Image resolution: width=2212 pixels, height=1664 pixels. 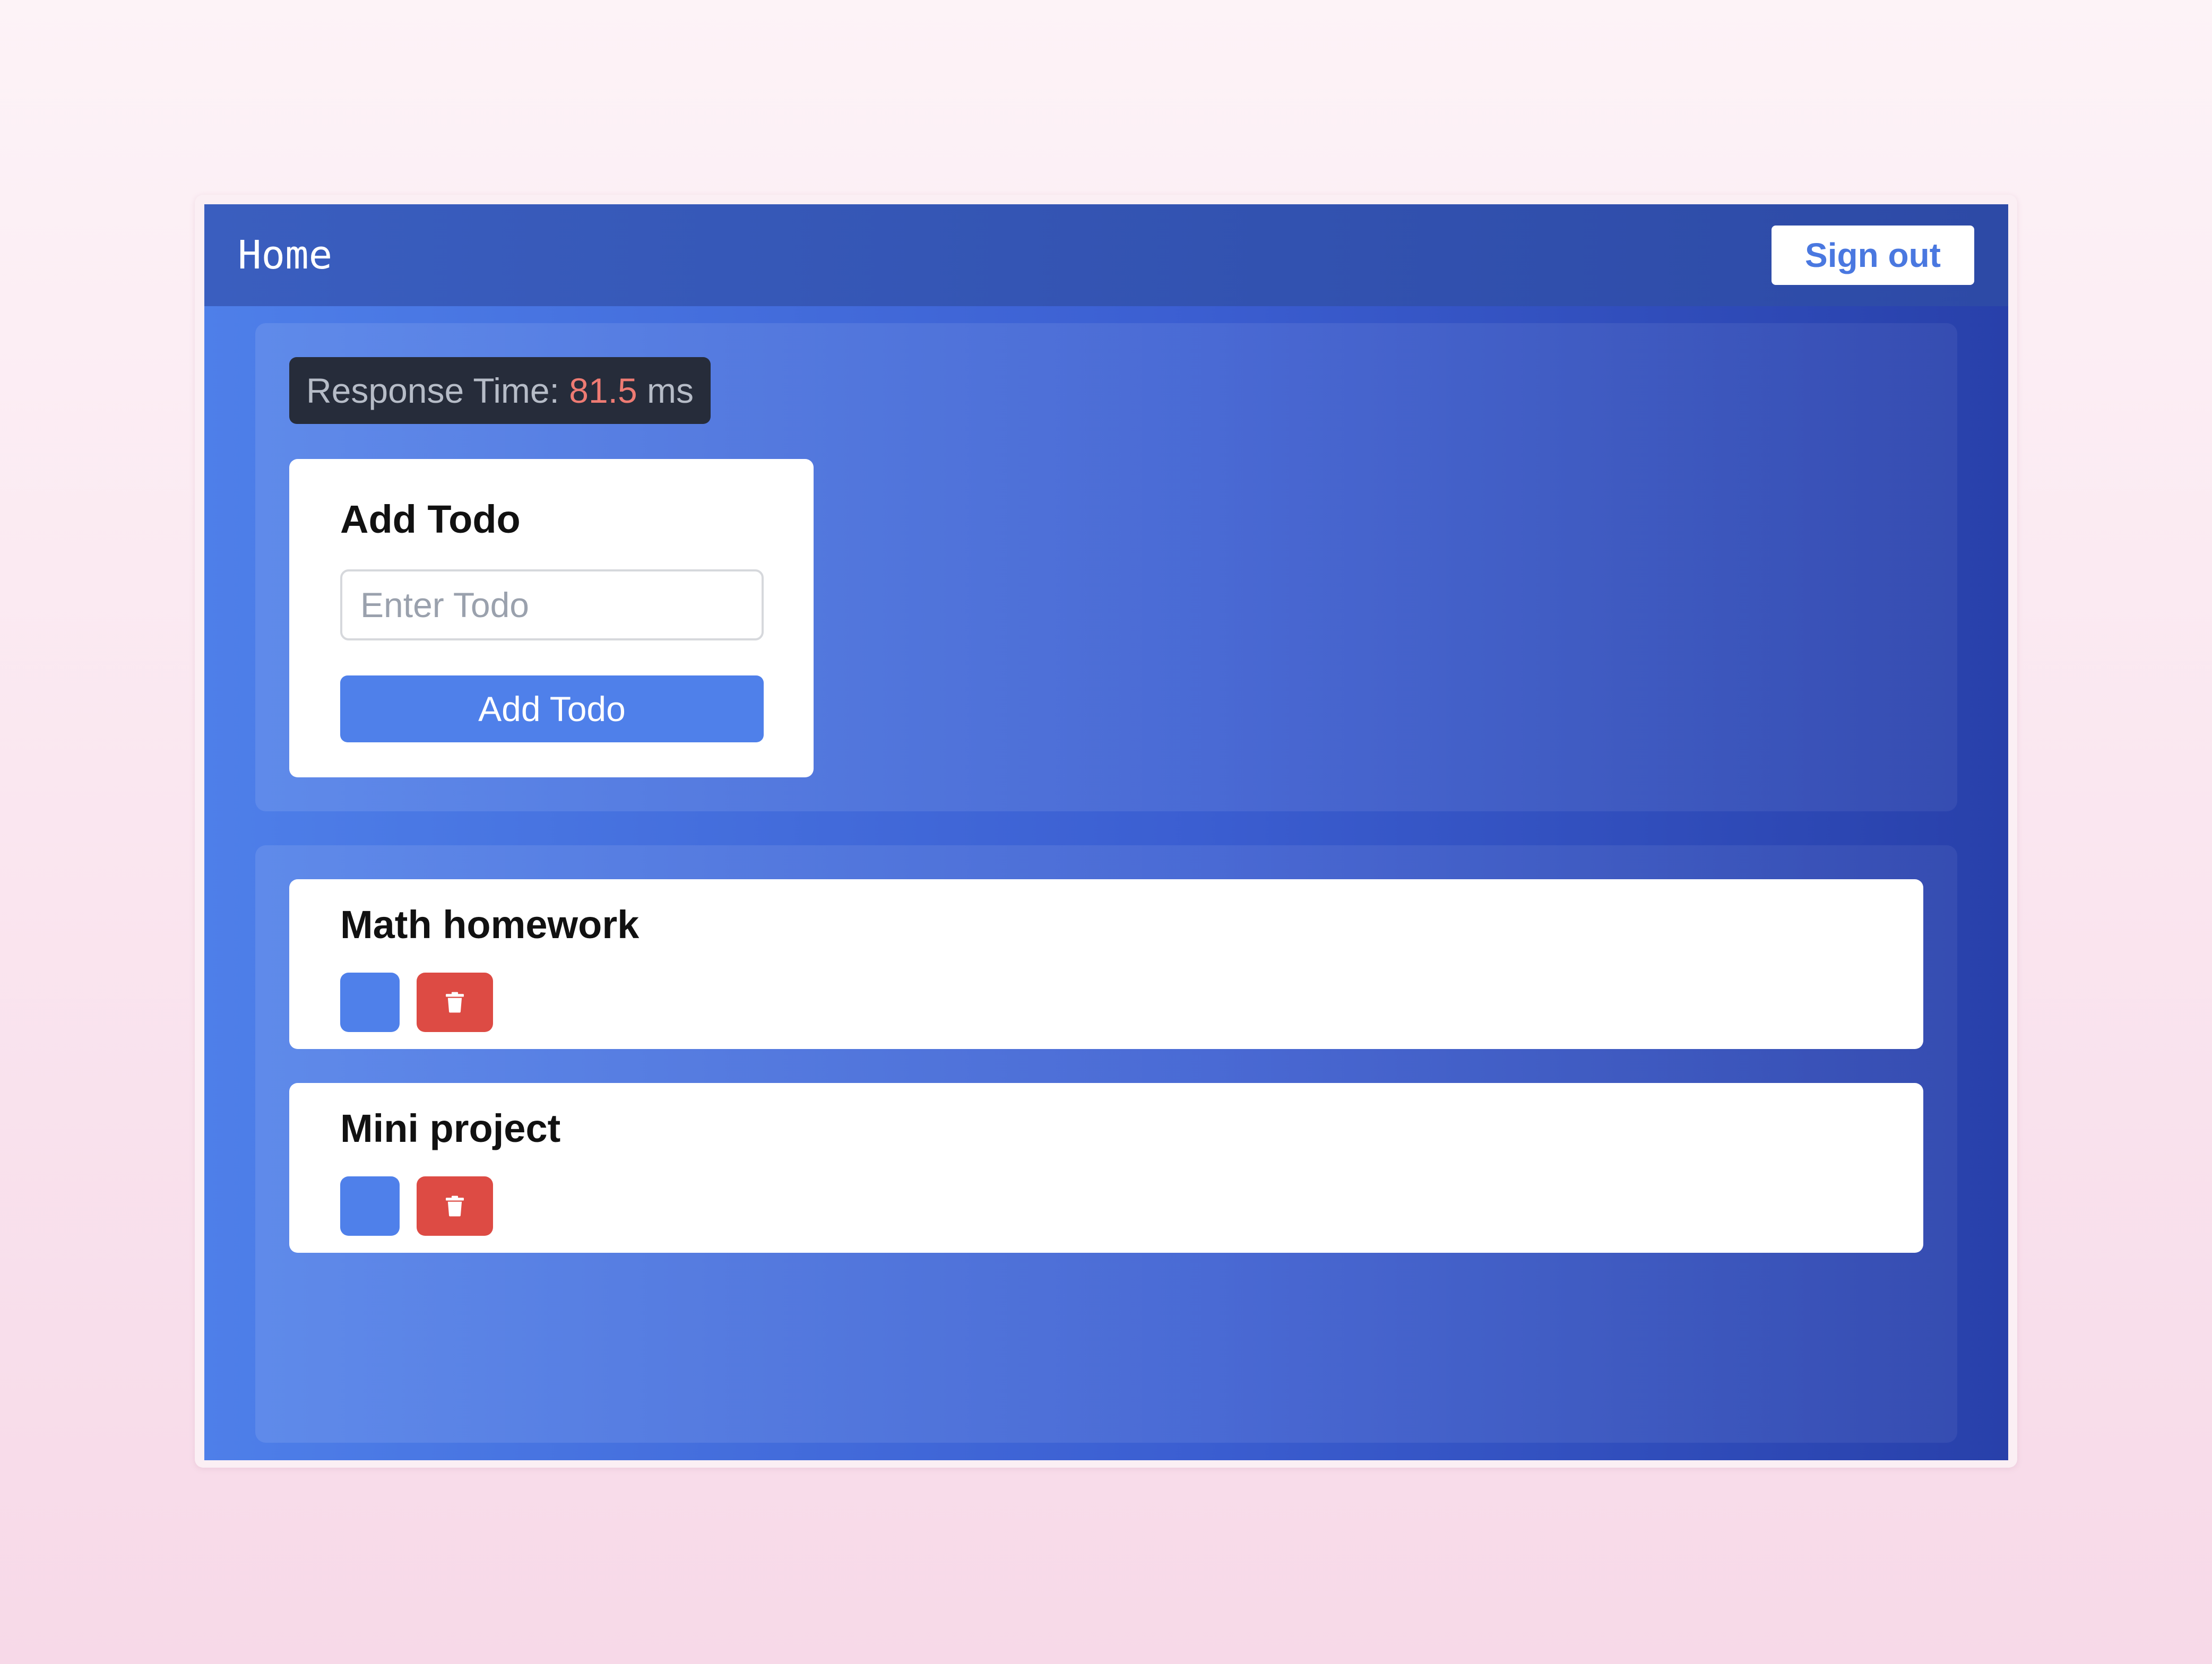 I want to click on response-time-badge: Response Time: 81.5 ms, so click(x=500, y=390).